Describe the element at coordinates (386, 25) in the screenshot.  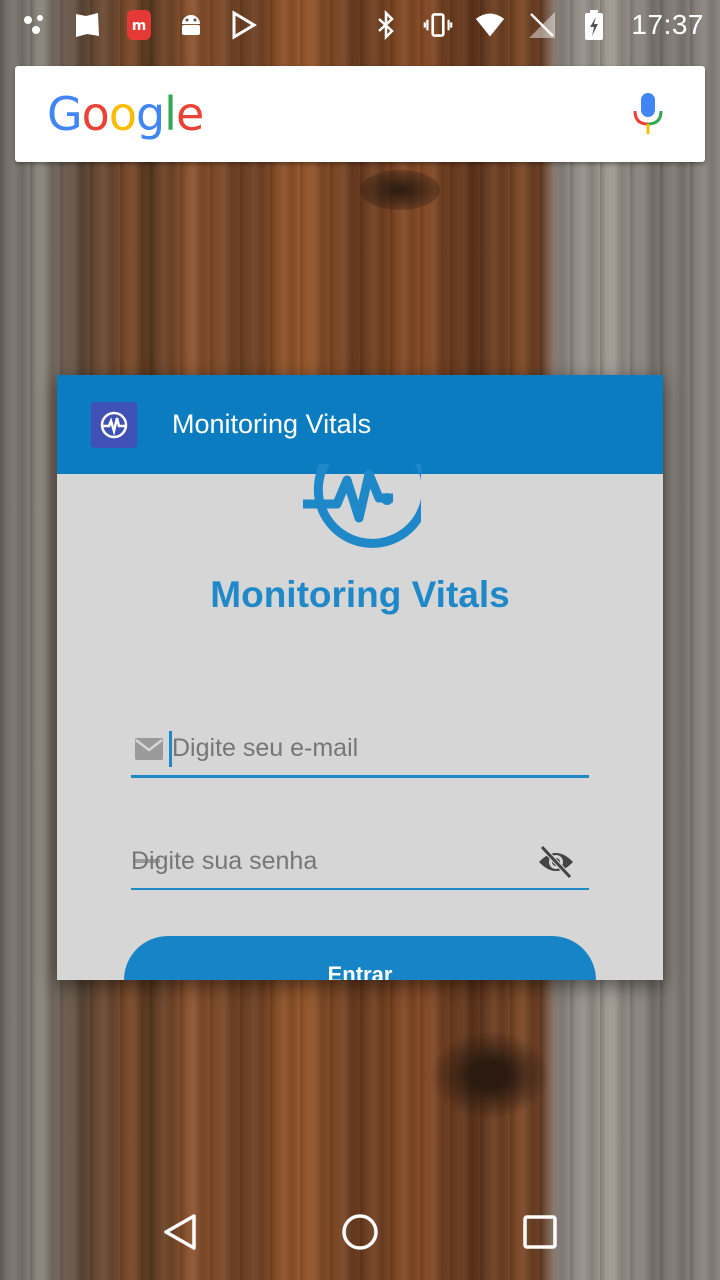
I see `bluetooth-icon` at that location.